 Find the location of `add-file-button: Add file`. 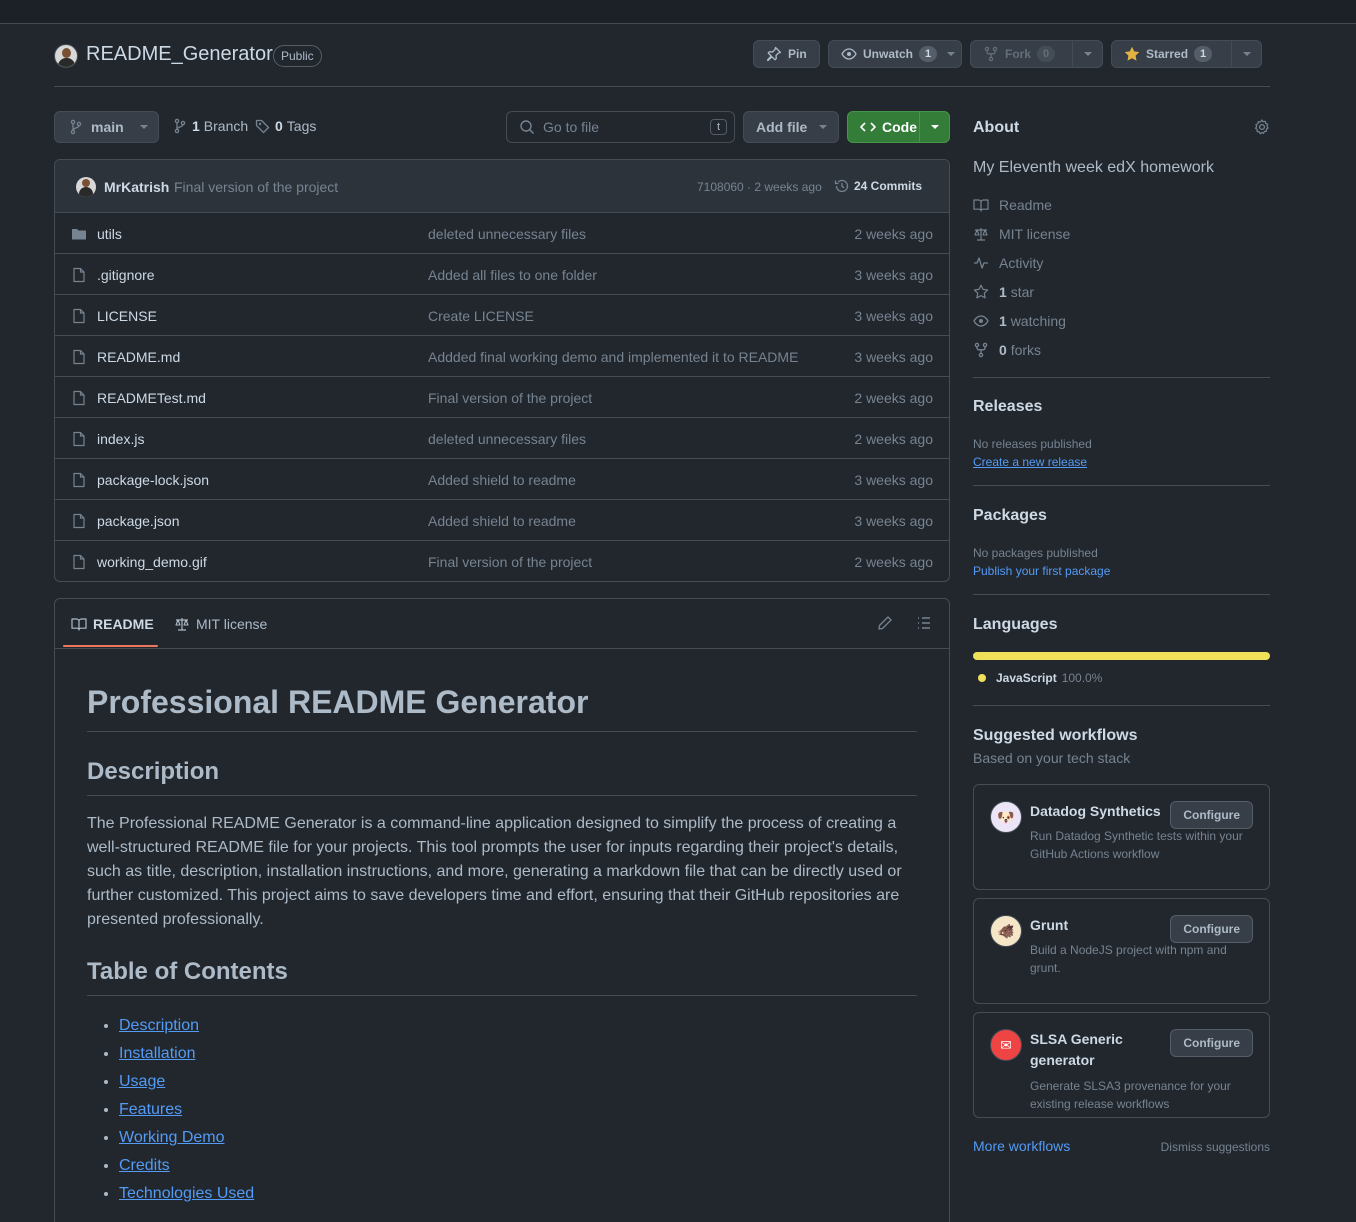

add-file-button: Add file is located at coordinates (791, 127).